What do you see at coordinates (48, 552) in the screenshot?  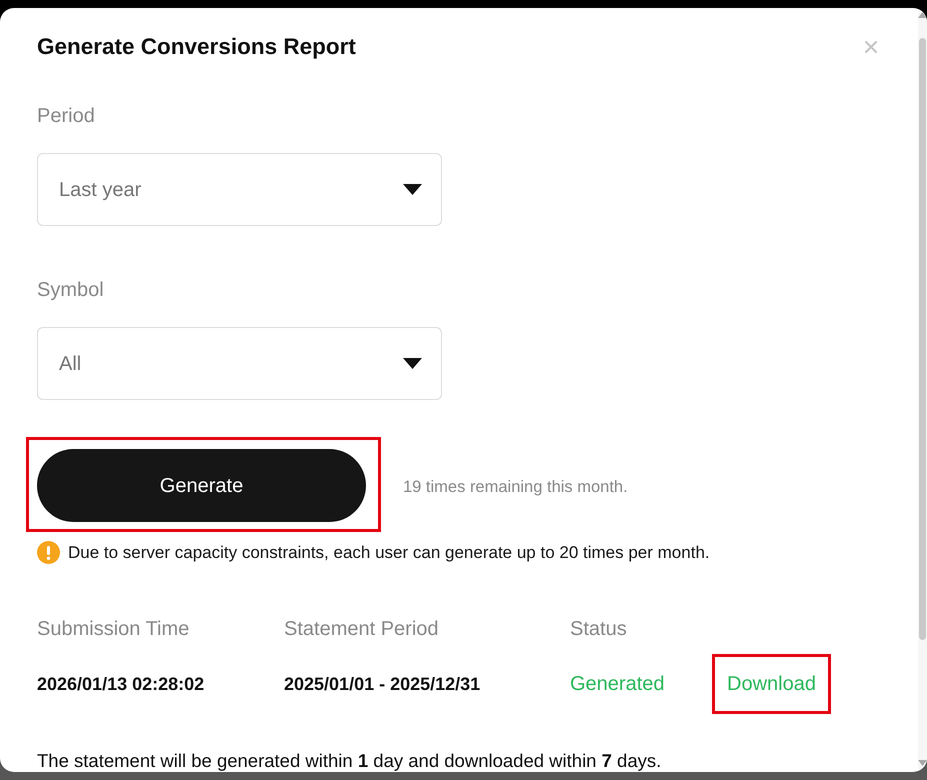 I see `warning-icon` at bounding box center [48, 552].